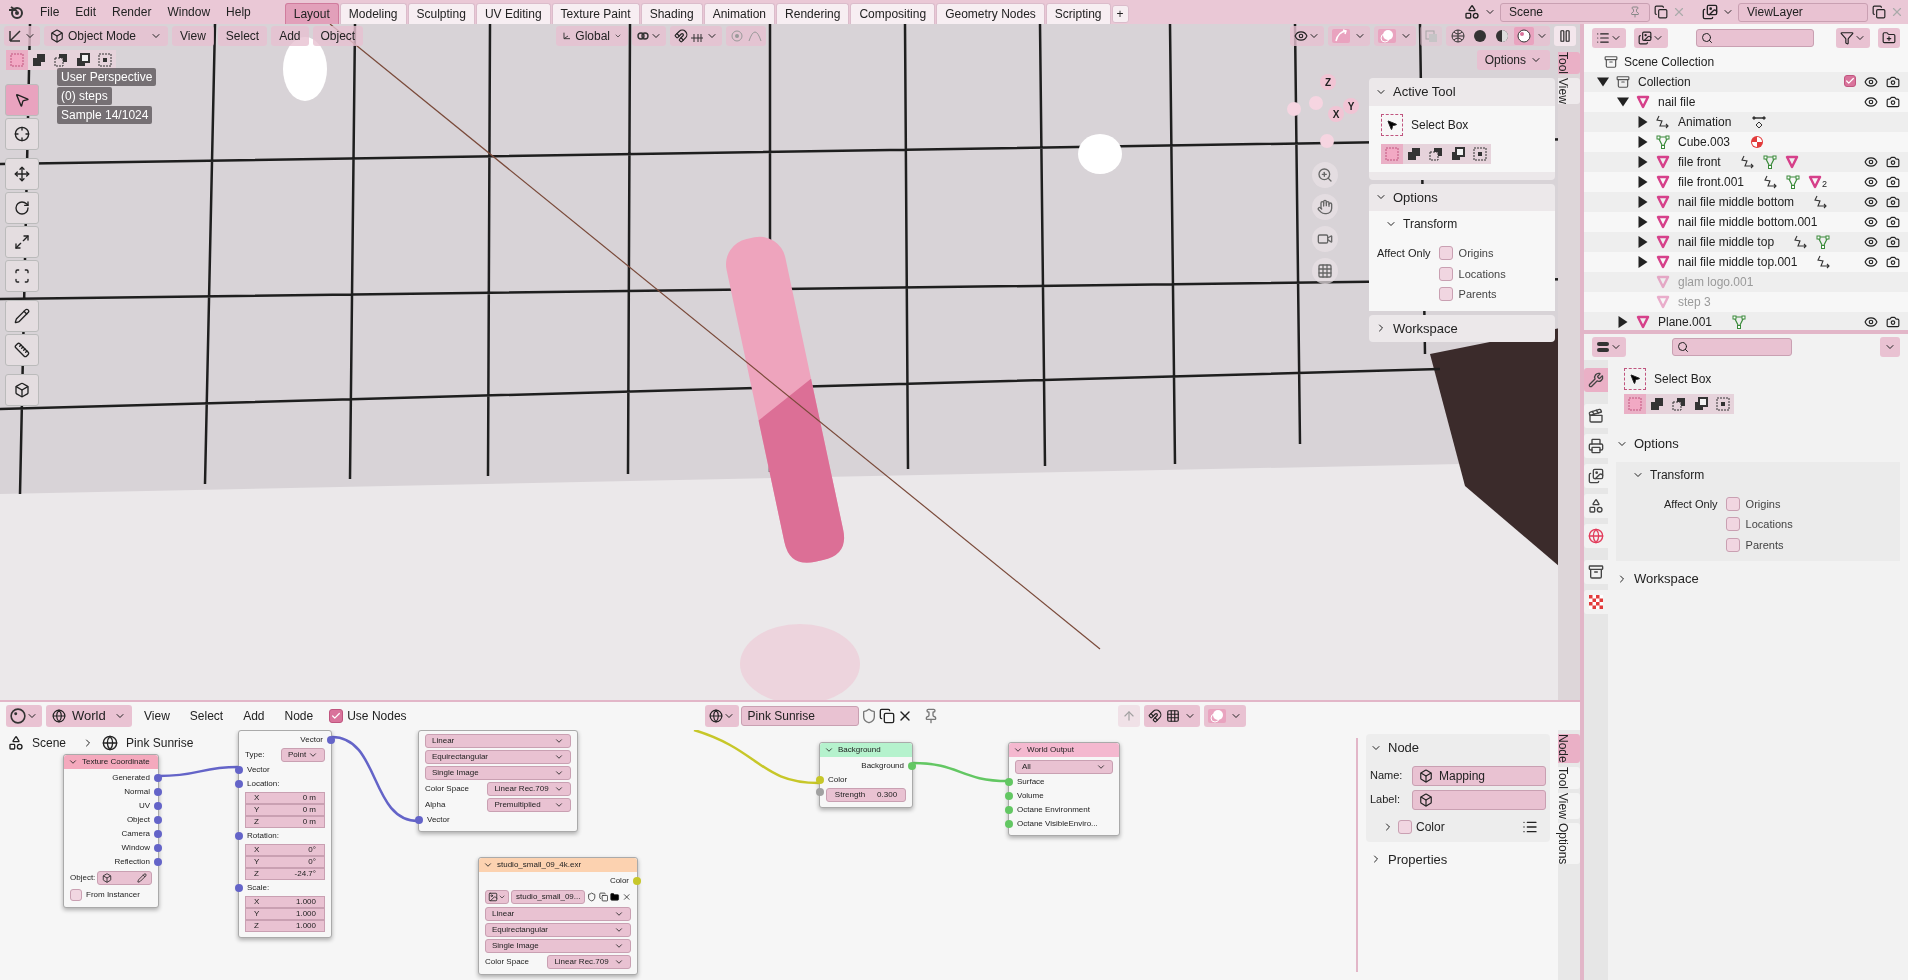  What do you see at coordinates (529, 805) in the screenshot?
I see `node-dropdown: Premultiplied` at bounding box center [529, 805].